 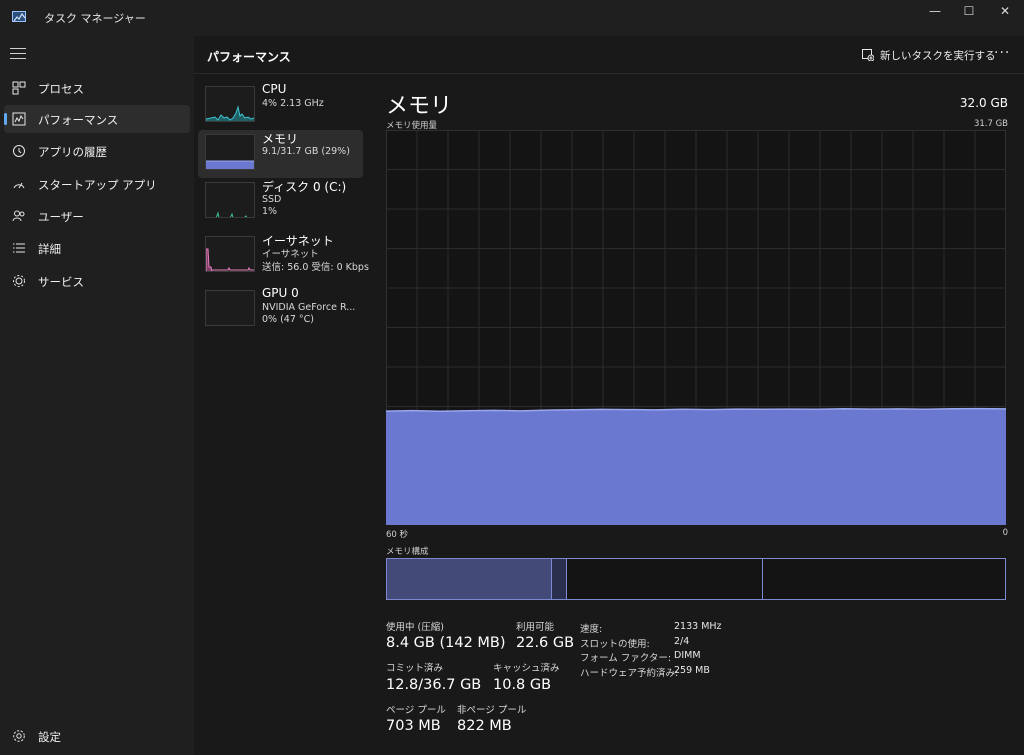 I want to click on hamburger-icon, so click(x=18, y=54).